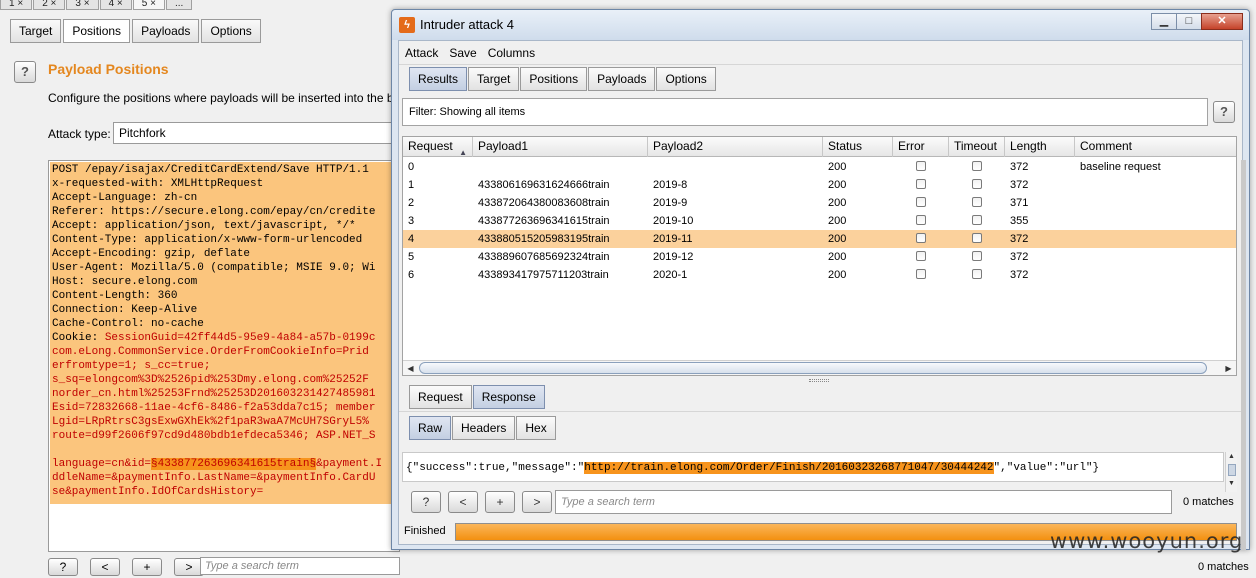 The image size is (1256, 578). What do you see at coordinates (921, 202) in the screenshot?
I see `error-checkbox` at bounding box center [921, 202].